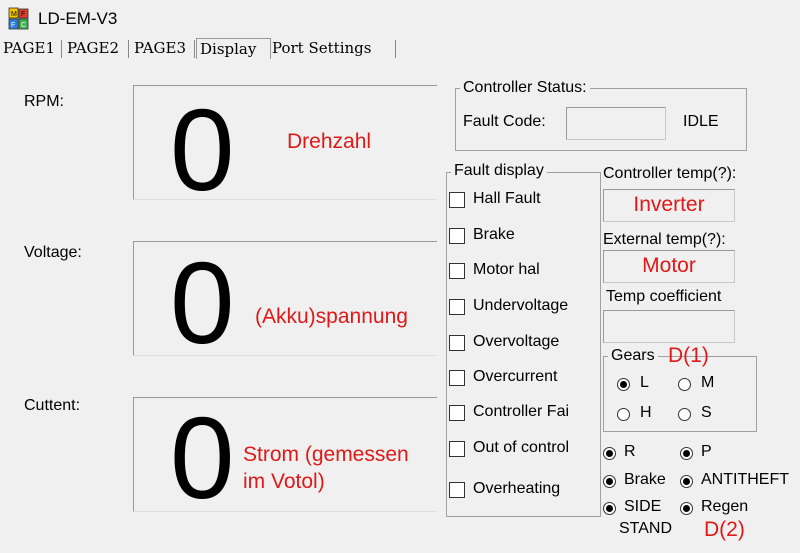 The height and width of the screenshot is (553, 800). Describe the element at coordinates (202, 303) in the screenshot. I see `voltage-value: 0` at that location.